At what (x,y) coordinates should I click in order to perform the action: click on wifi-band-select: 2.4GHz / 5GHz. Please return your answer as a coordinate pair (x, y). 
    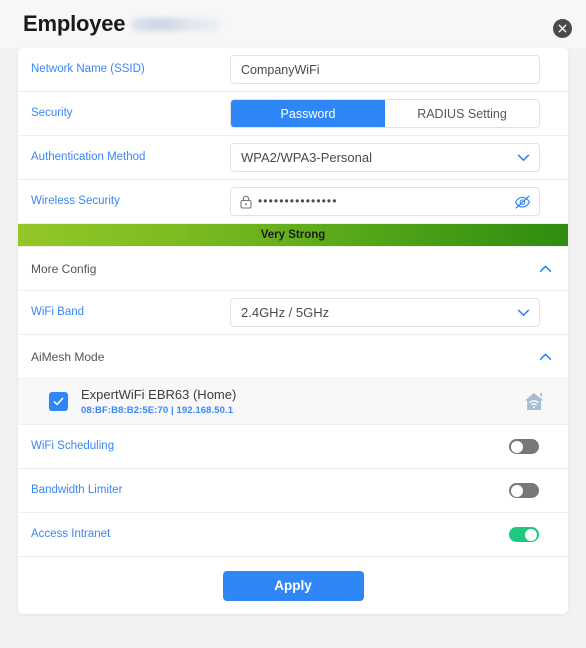
    Looking at the image, I should click on (385, 312).